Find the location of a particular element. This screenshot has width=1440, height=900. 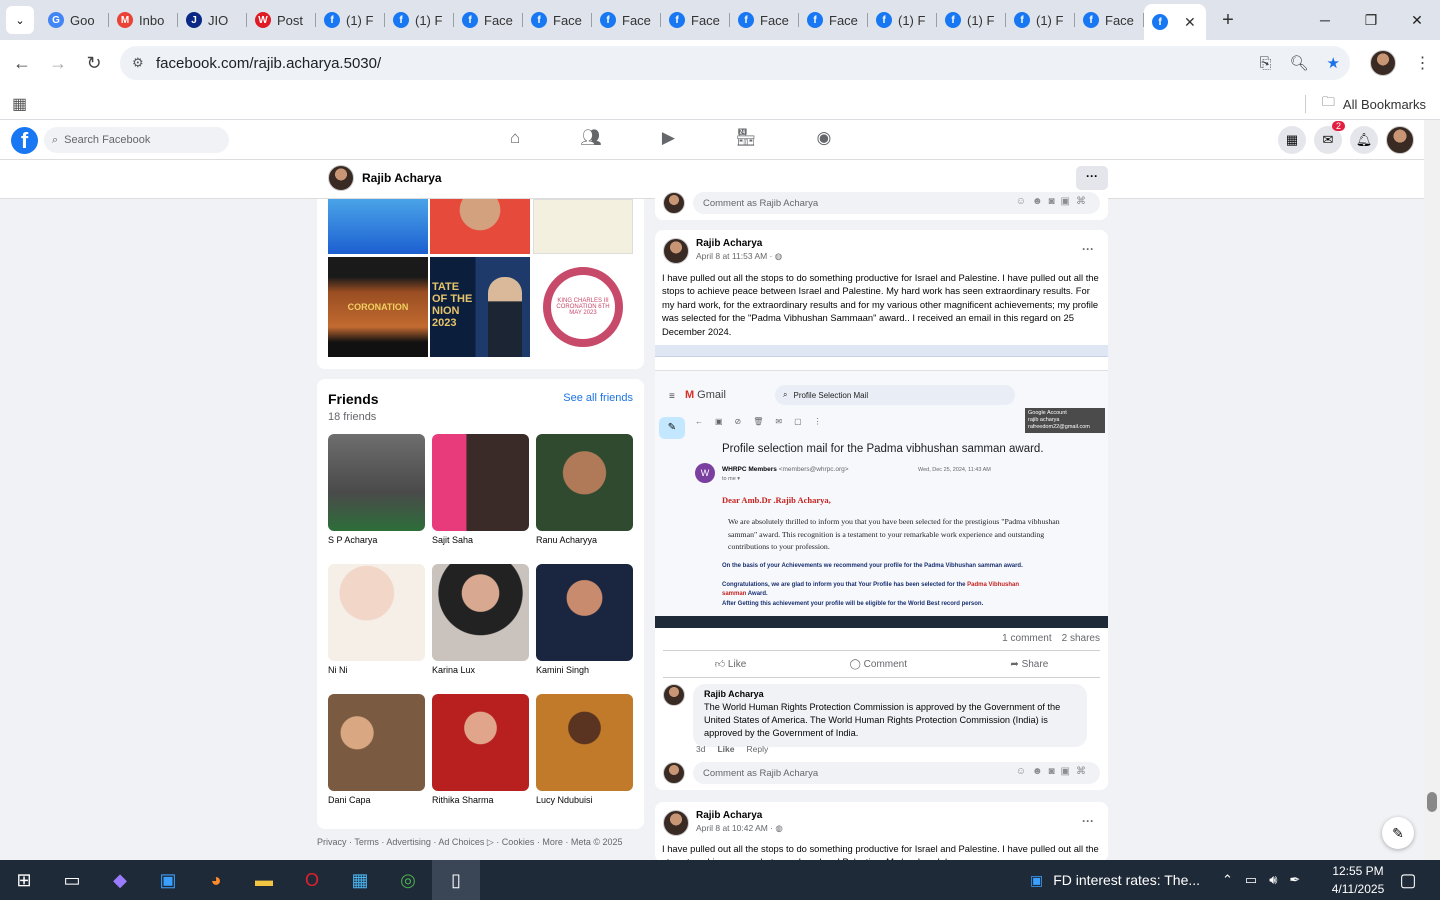

friend-item: Lucy Ndubuisi is located at coordinates (584, 749).